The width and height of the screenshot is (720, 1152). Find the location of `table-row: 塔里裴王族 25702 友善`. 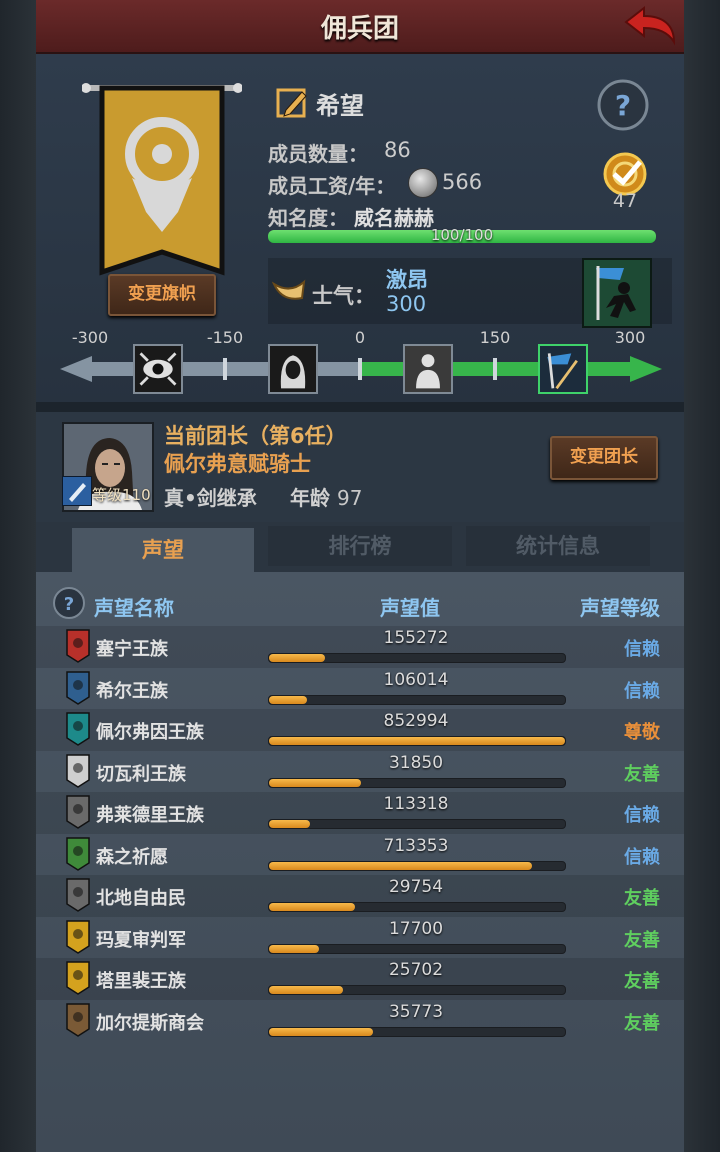

table-row: 塔里裴王族 25702 友善 is located at coordinates (360, 979).